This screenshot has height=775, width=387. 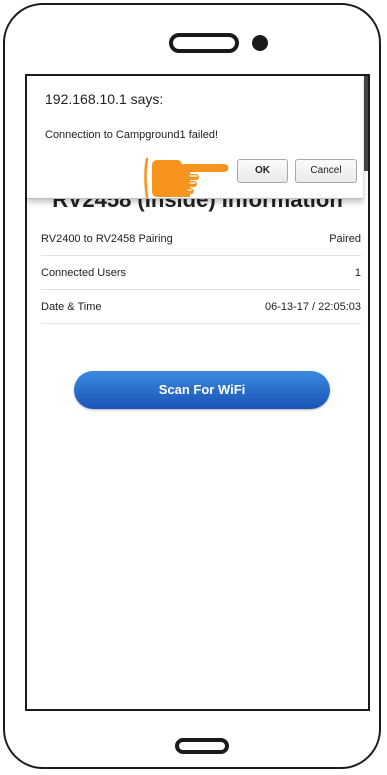 What do you see at coordinates (132, 135) in the screenshot?
I see `dialog-message: Connection to Campground1 failed!` at bounding box center [132, 135].